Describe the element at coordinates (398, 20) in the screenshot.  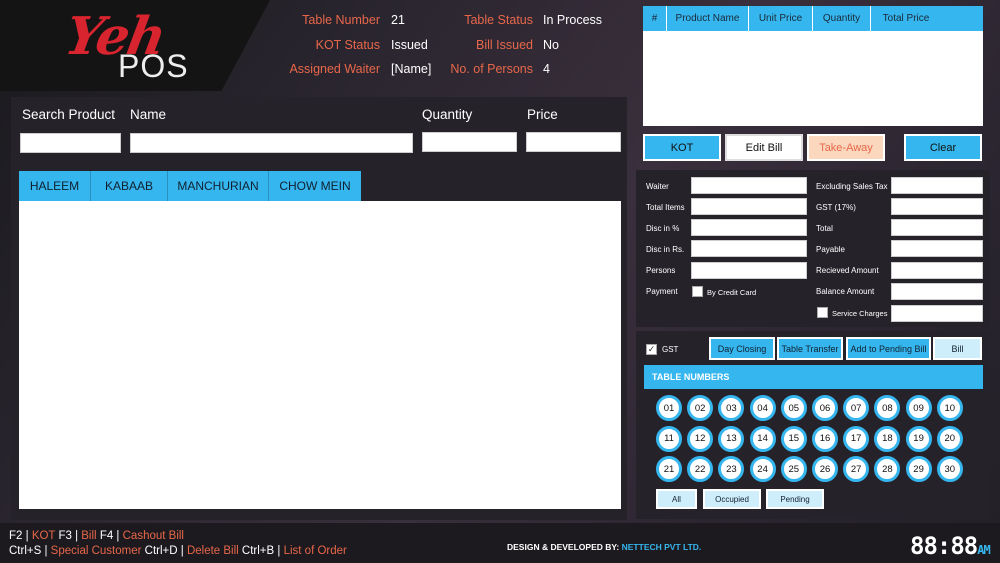
I see `table-number-value: 21` at that location.